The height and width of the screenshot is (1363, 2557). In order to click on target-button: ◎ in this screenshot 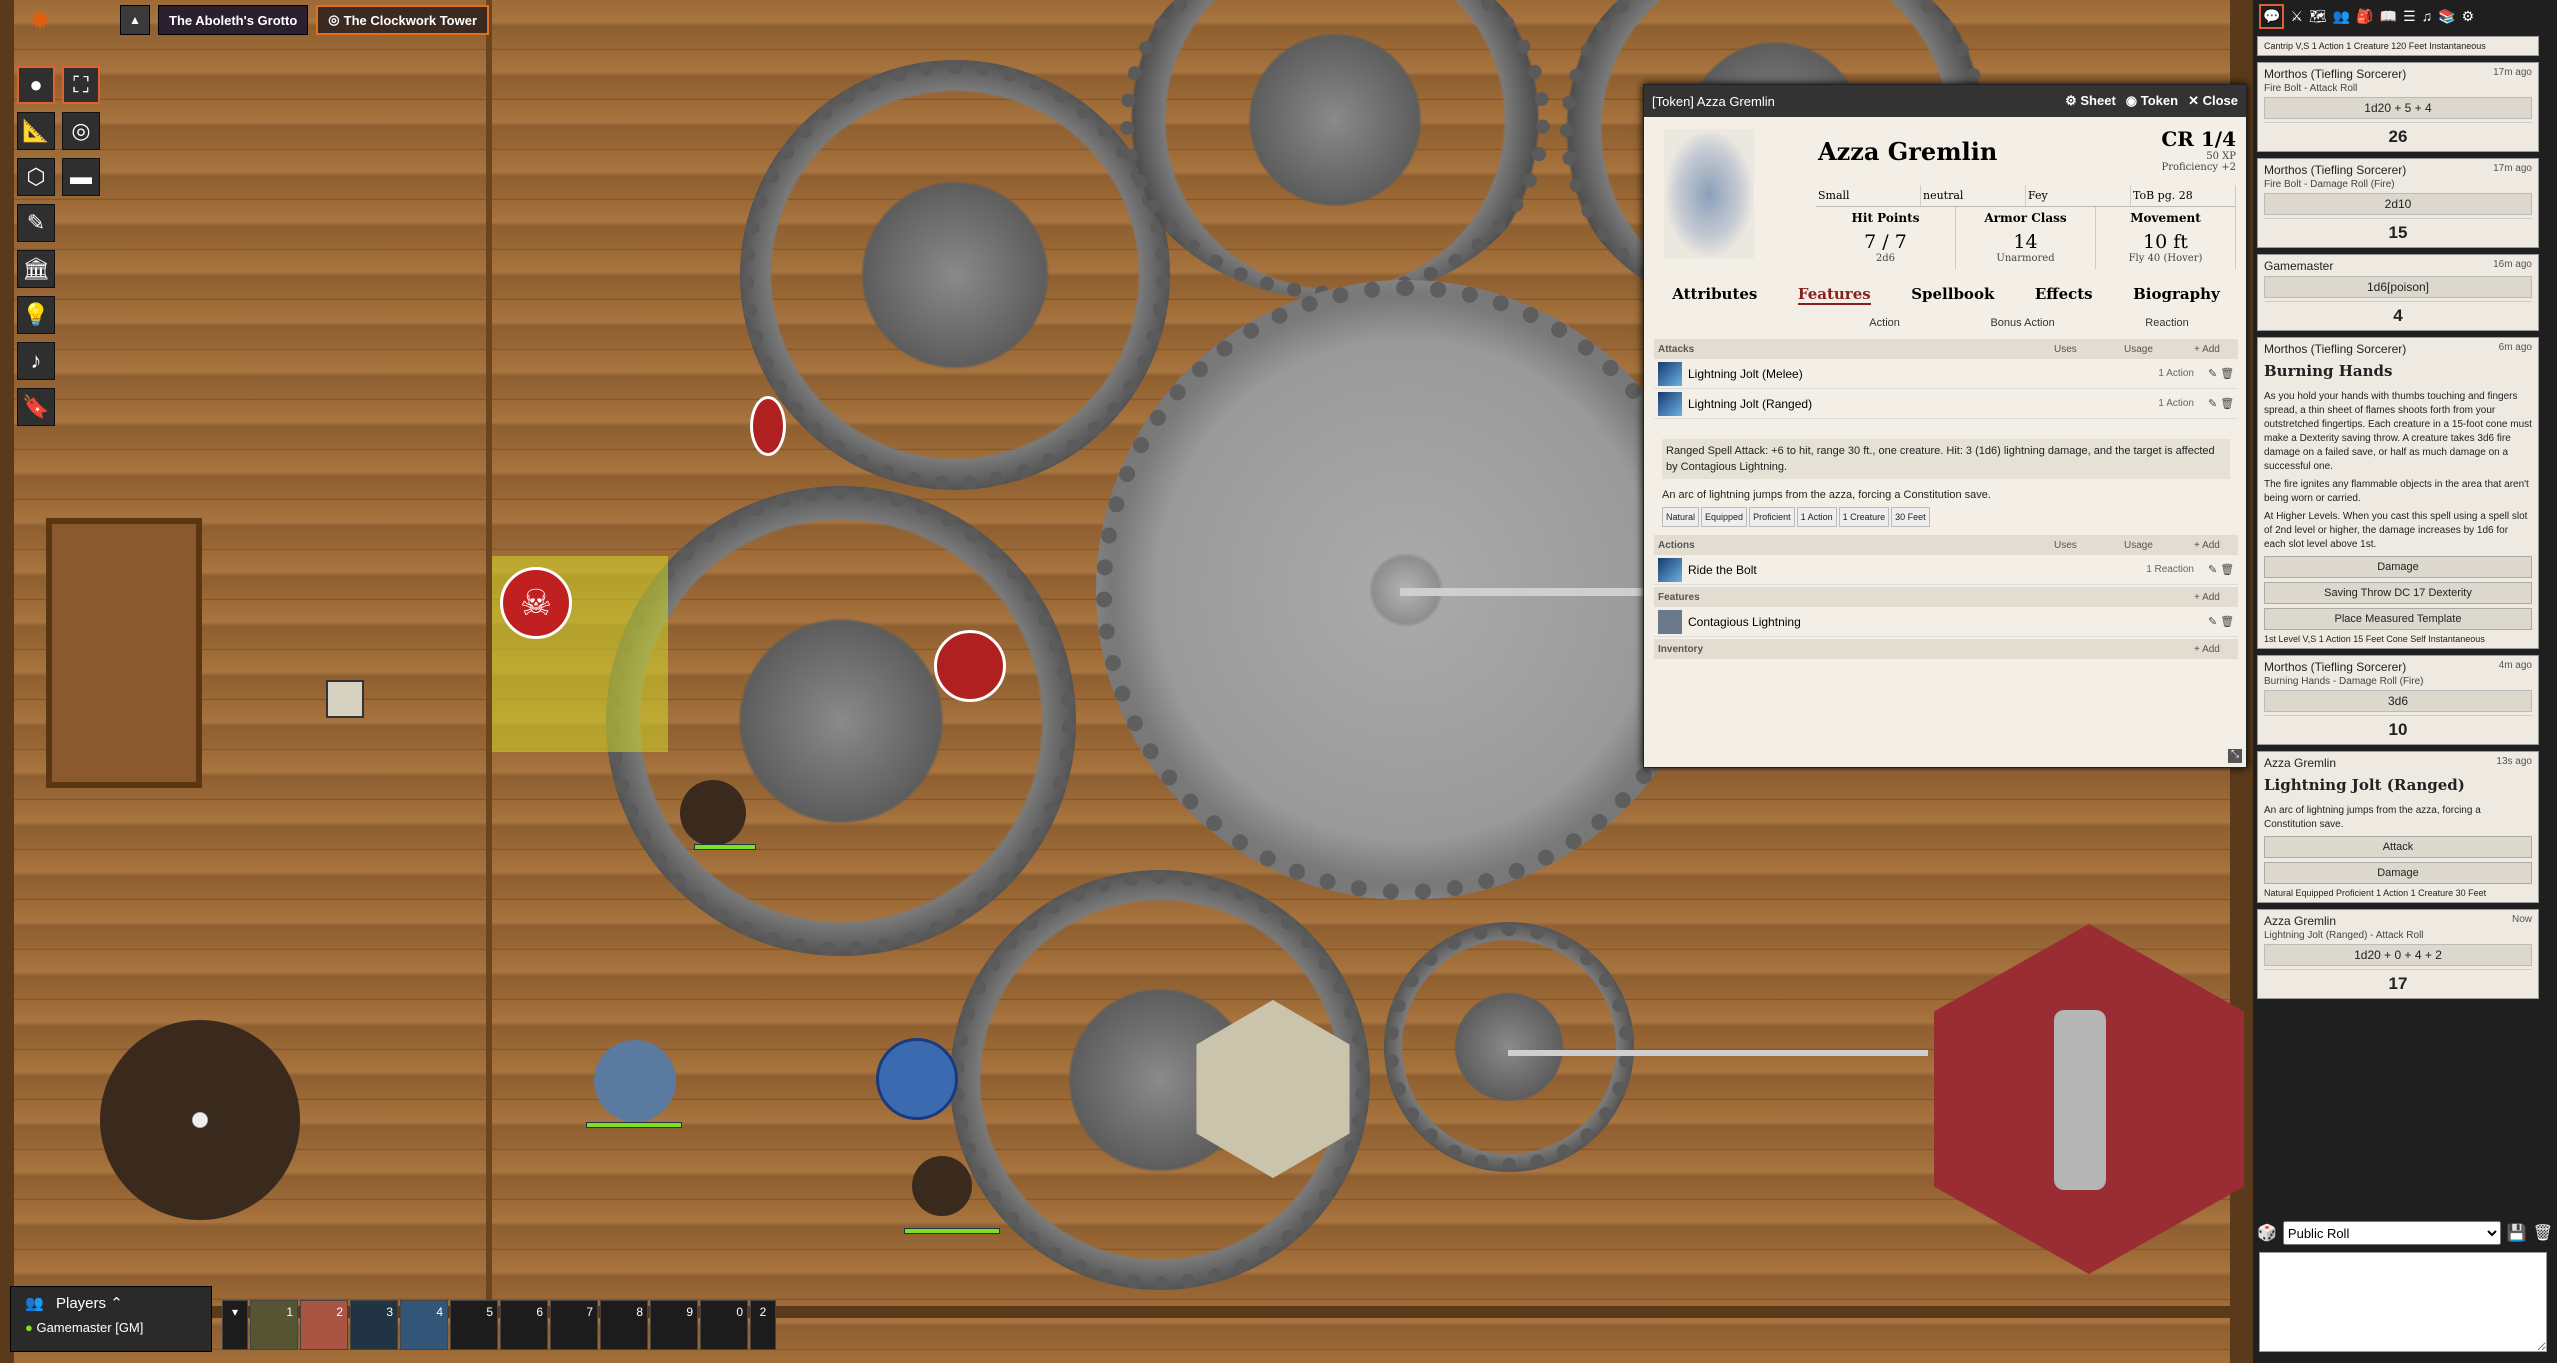, I will do `click(81, 131)`.